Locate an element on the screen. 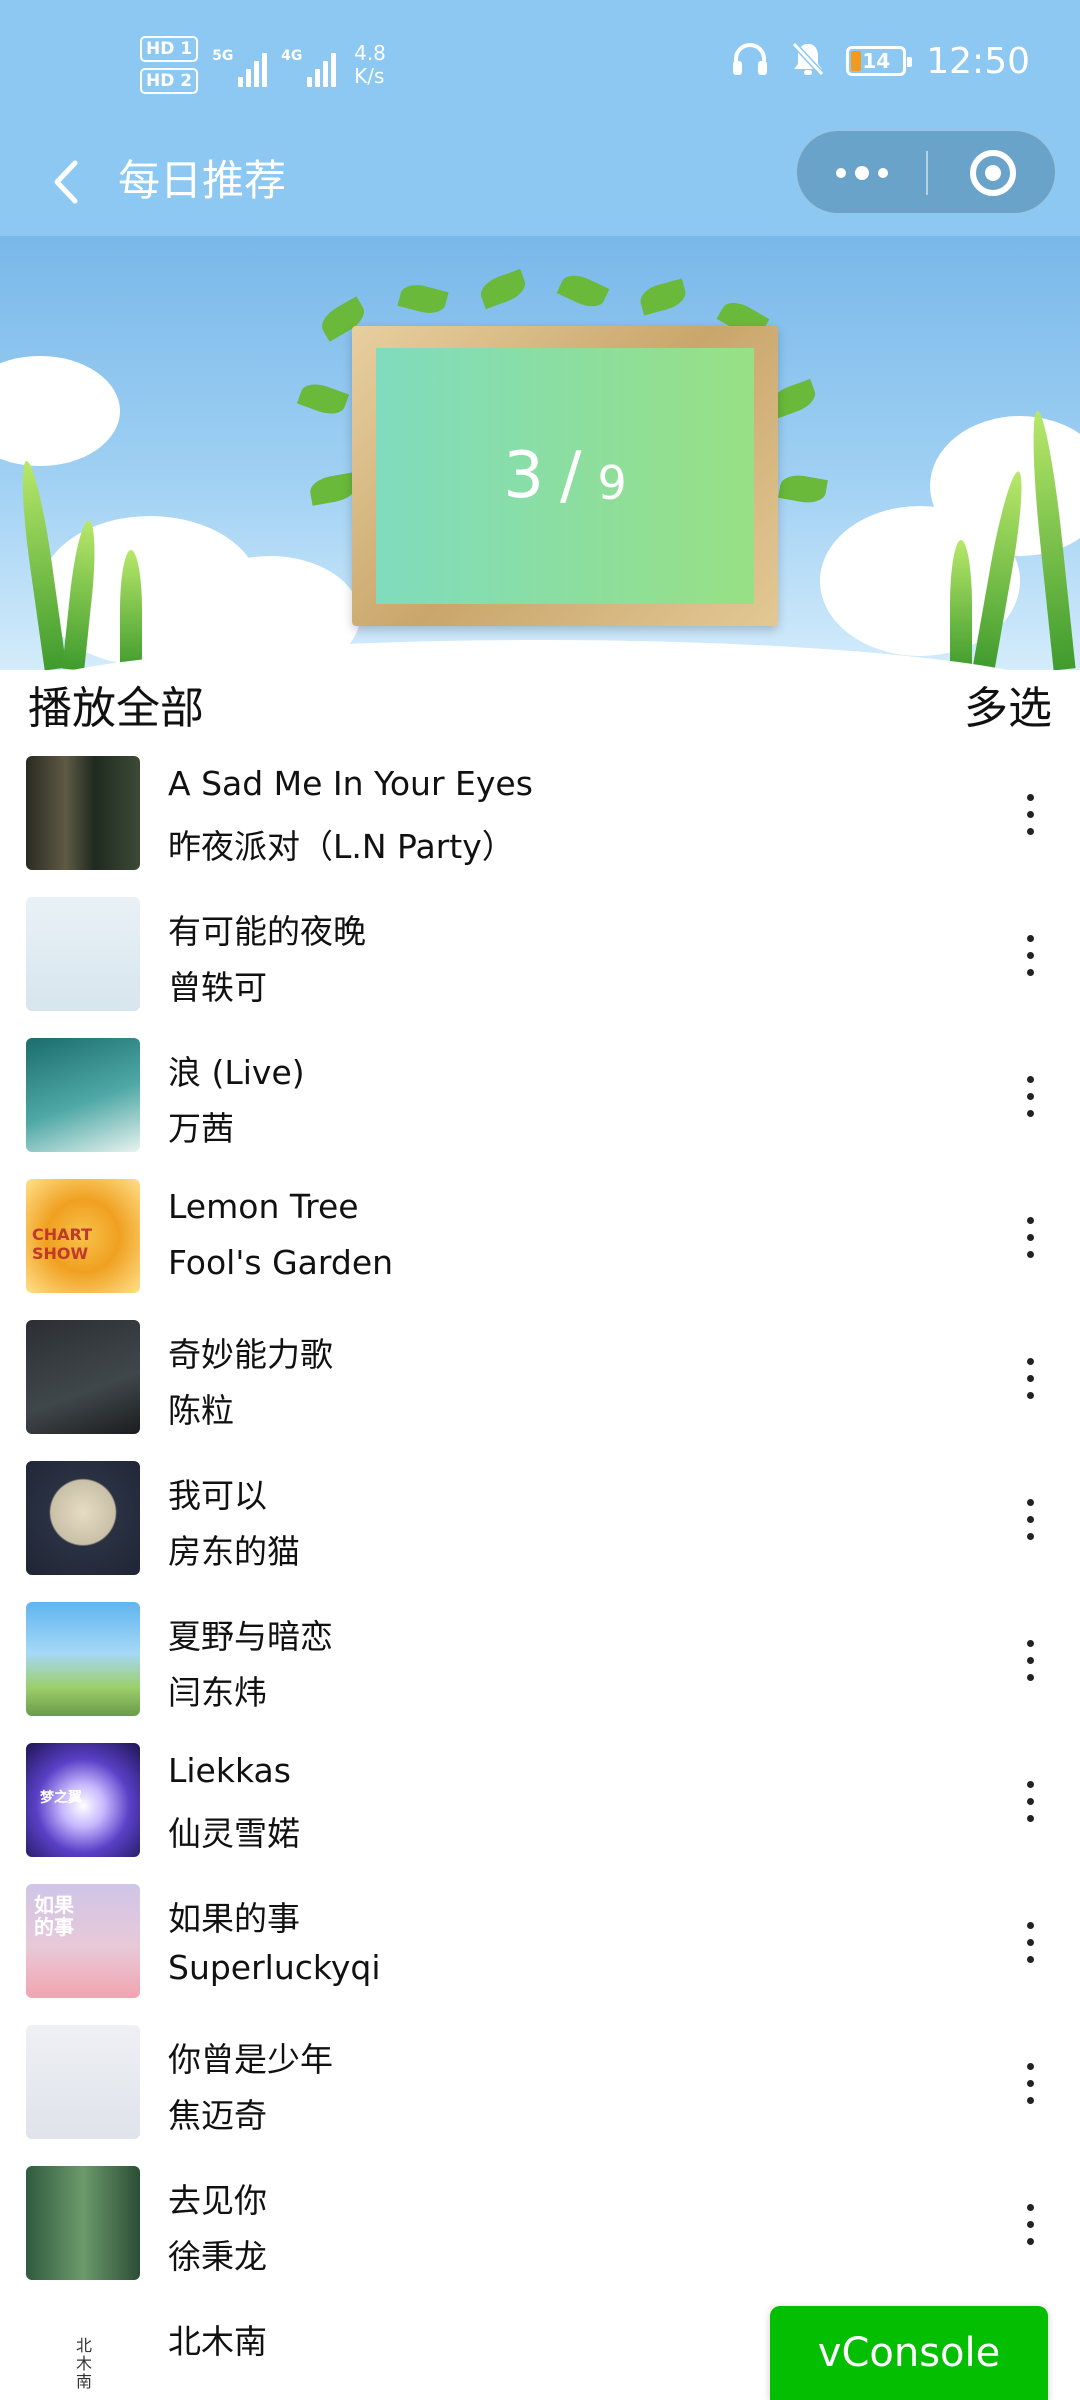  song-title: Lemon Tree is located at coordinates (263, 1206).